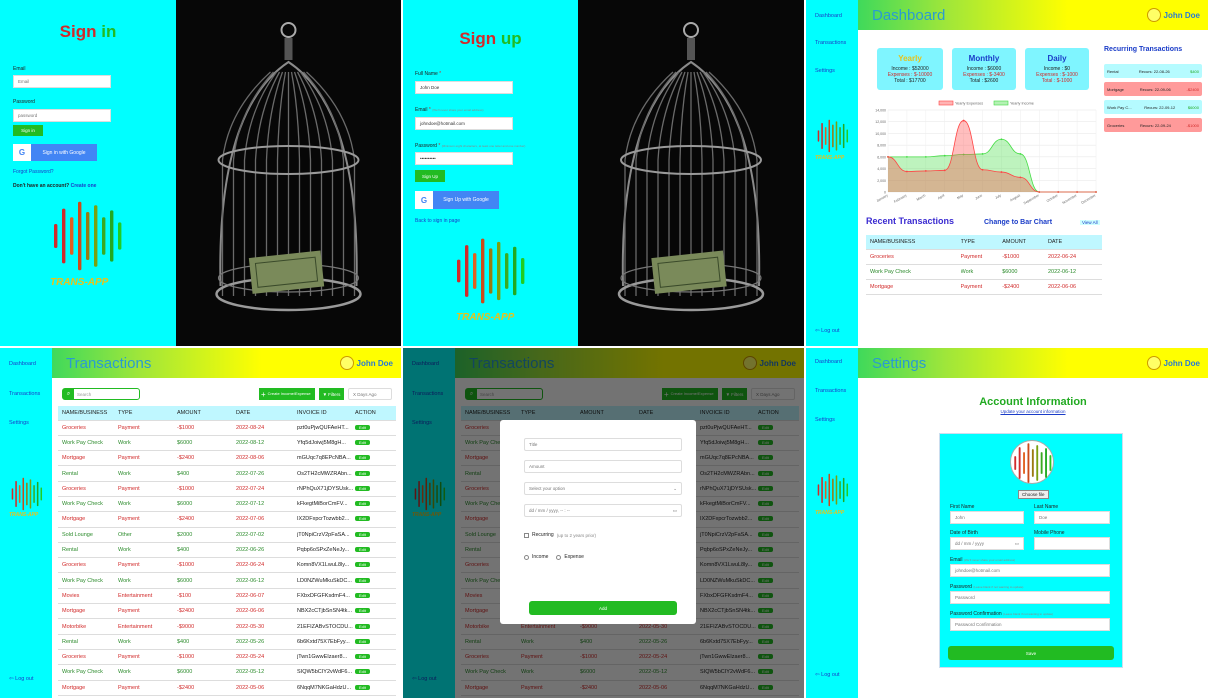  What do you see at coordinates (603, 444) in the screenshot?
I see `title-input: Title` at bounding box center [603, 444].